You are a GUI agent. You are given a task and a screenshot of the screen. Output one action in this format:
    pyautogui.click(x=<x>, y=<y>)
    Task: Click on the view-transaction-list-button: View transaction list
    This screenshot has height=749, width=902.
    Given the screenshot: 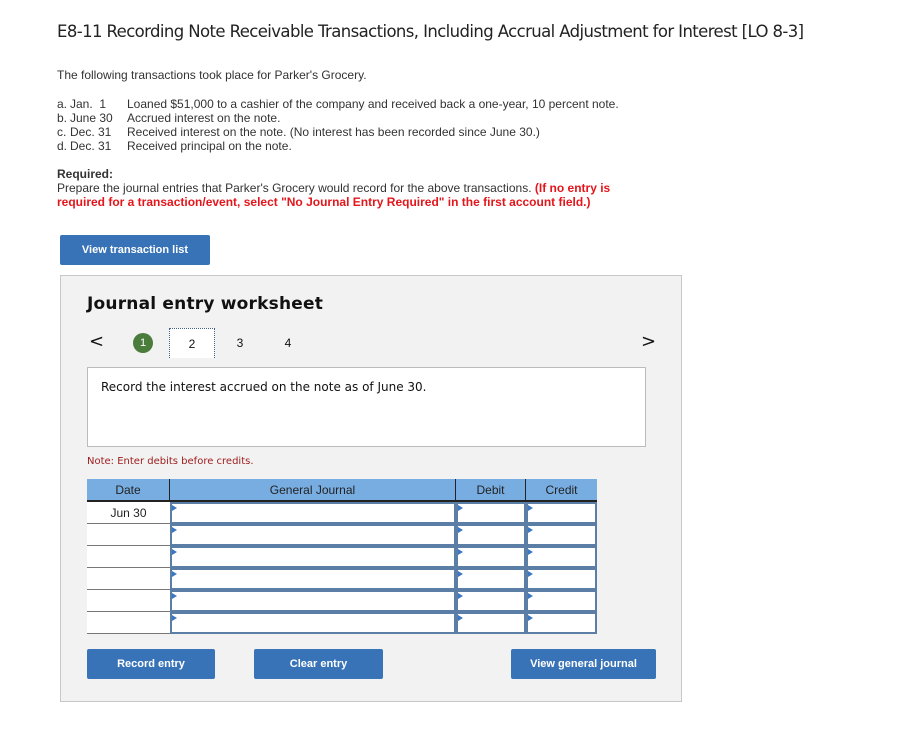 What is the action you would take?
    pyautogui.click(x=135, y=250)
    